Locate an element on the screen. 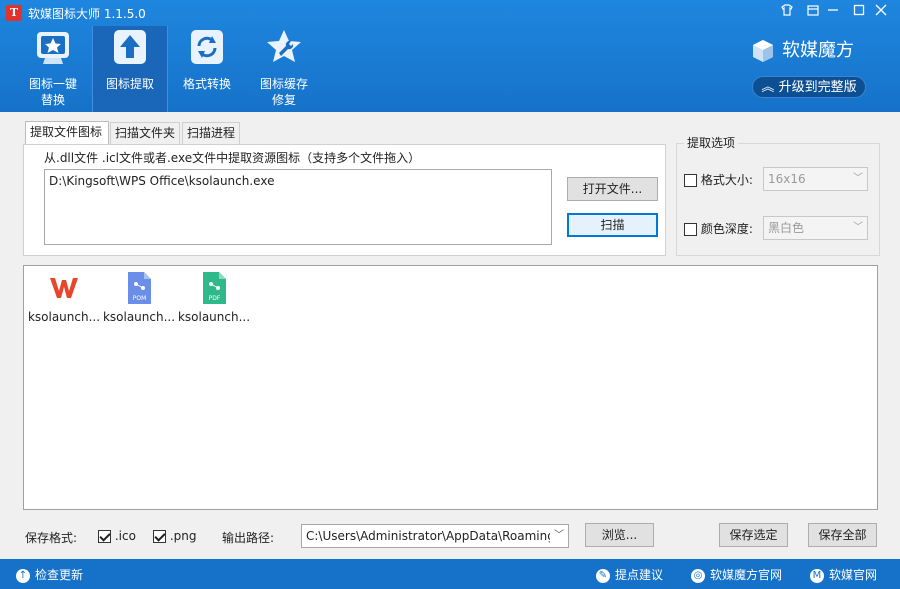  extract-hint: 从.dll文件 .icl文件或者.exe文件中提取资源图标（支持多个文件拖入） is located at coordinates (232, 158).